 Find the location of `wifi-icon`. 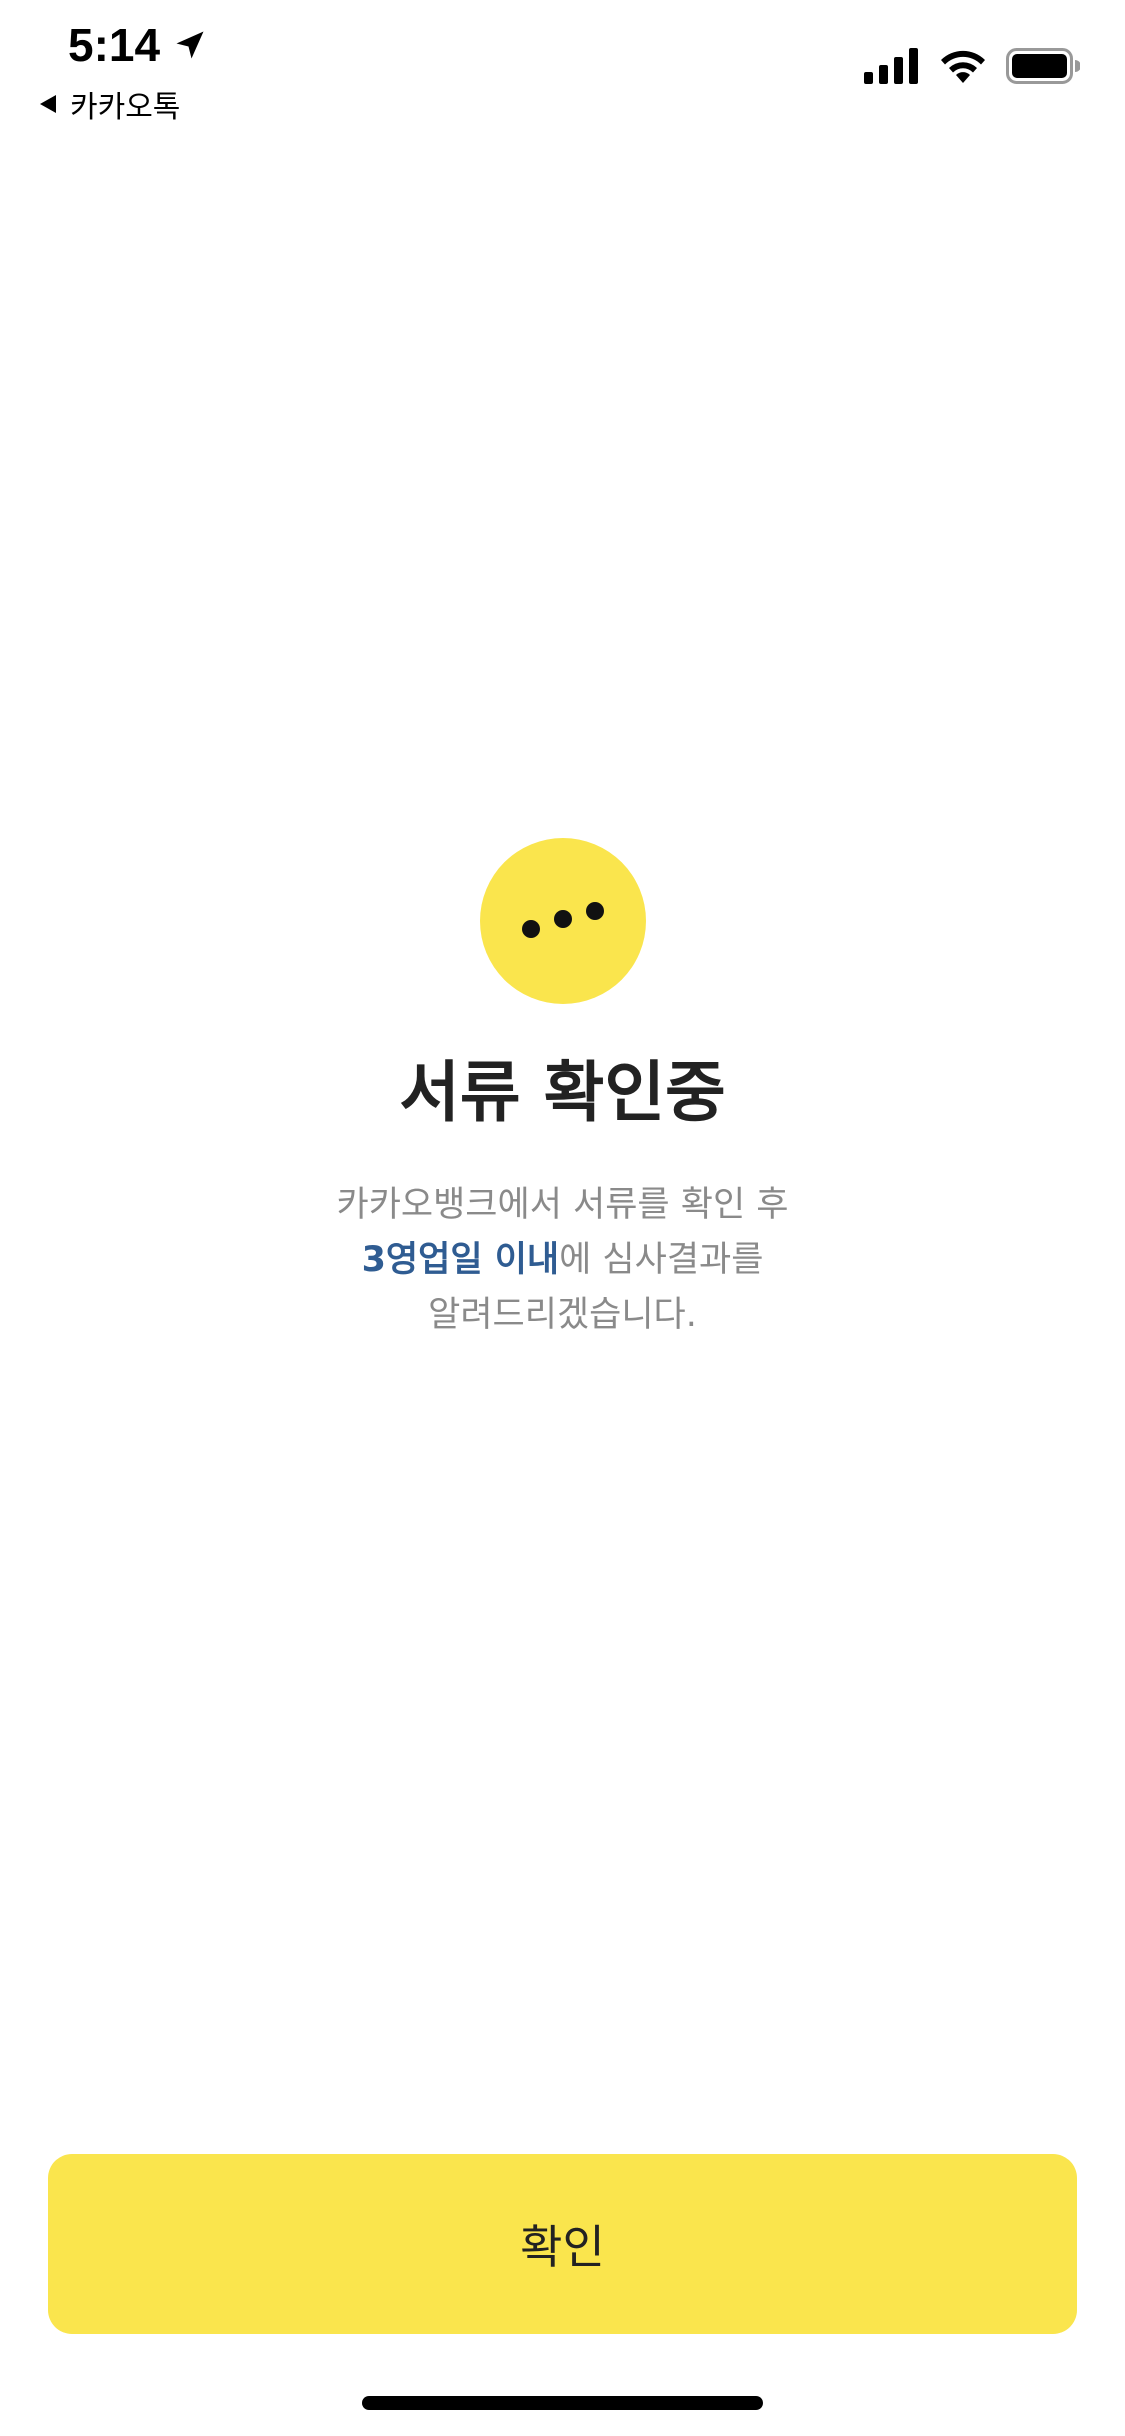

wifi-icon is located at coordinates (963, 66).